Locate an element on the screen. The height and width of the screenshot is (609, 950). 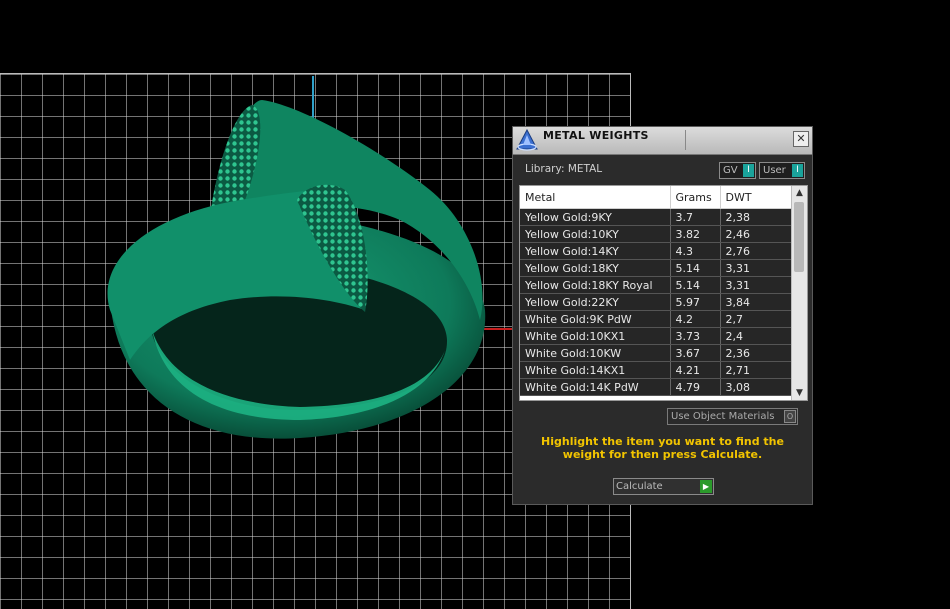
dwt-cell: 2,4 is located at coordinates (756, 336).